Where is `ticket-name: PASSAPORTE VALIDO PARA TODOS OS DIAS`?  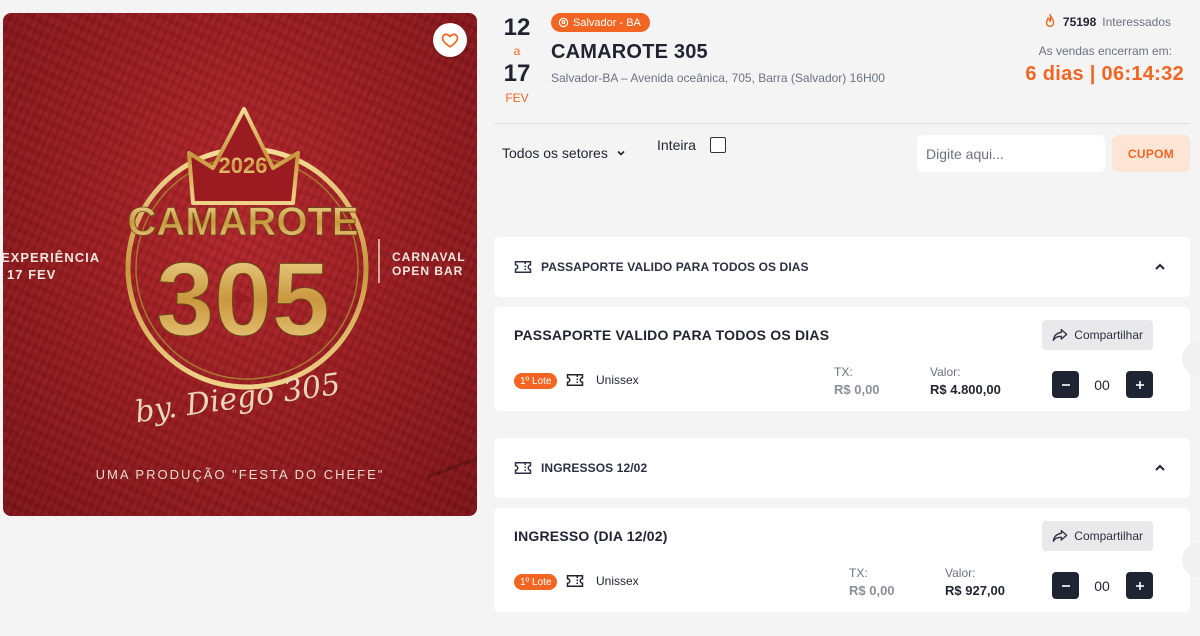 ticket-name: PASSAPORTE VALIDO PARA TODOS OS DIAS is located at coordinates (672, 335).